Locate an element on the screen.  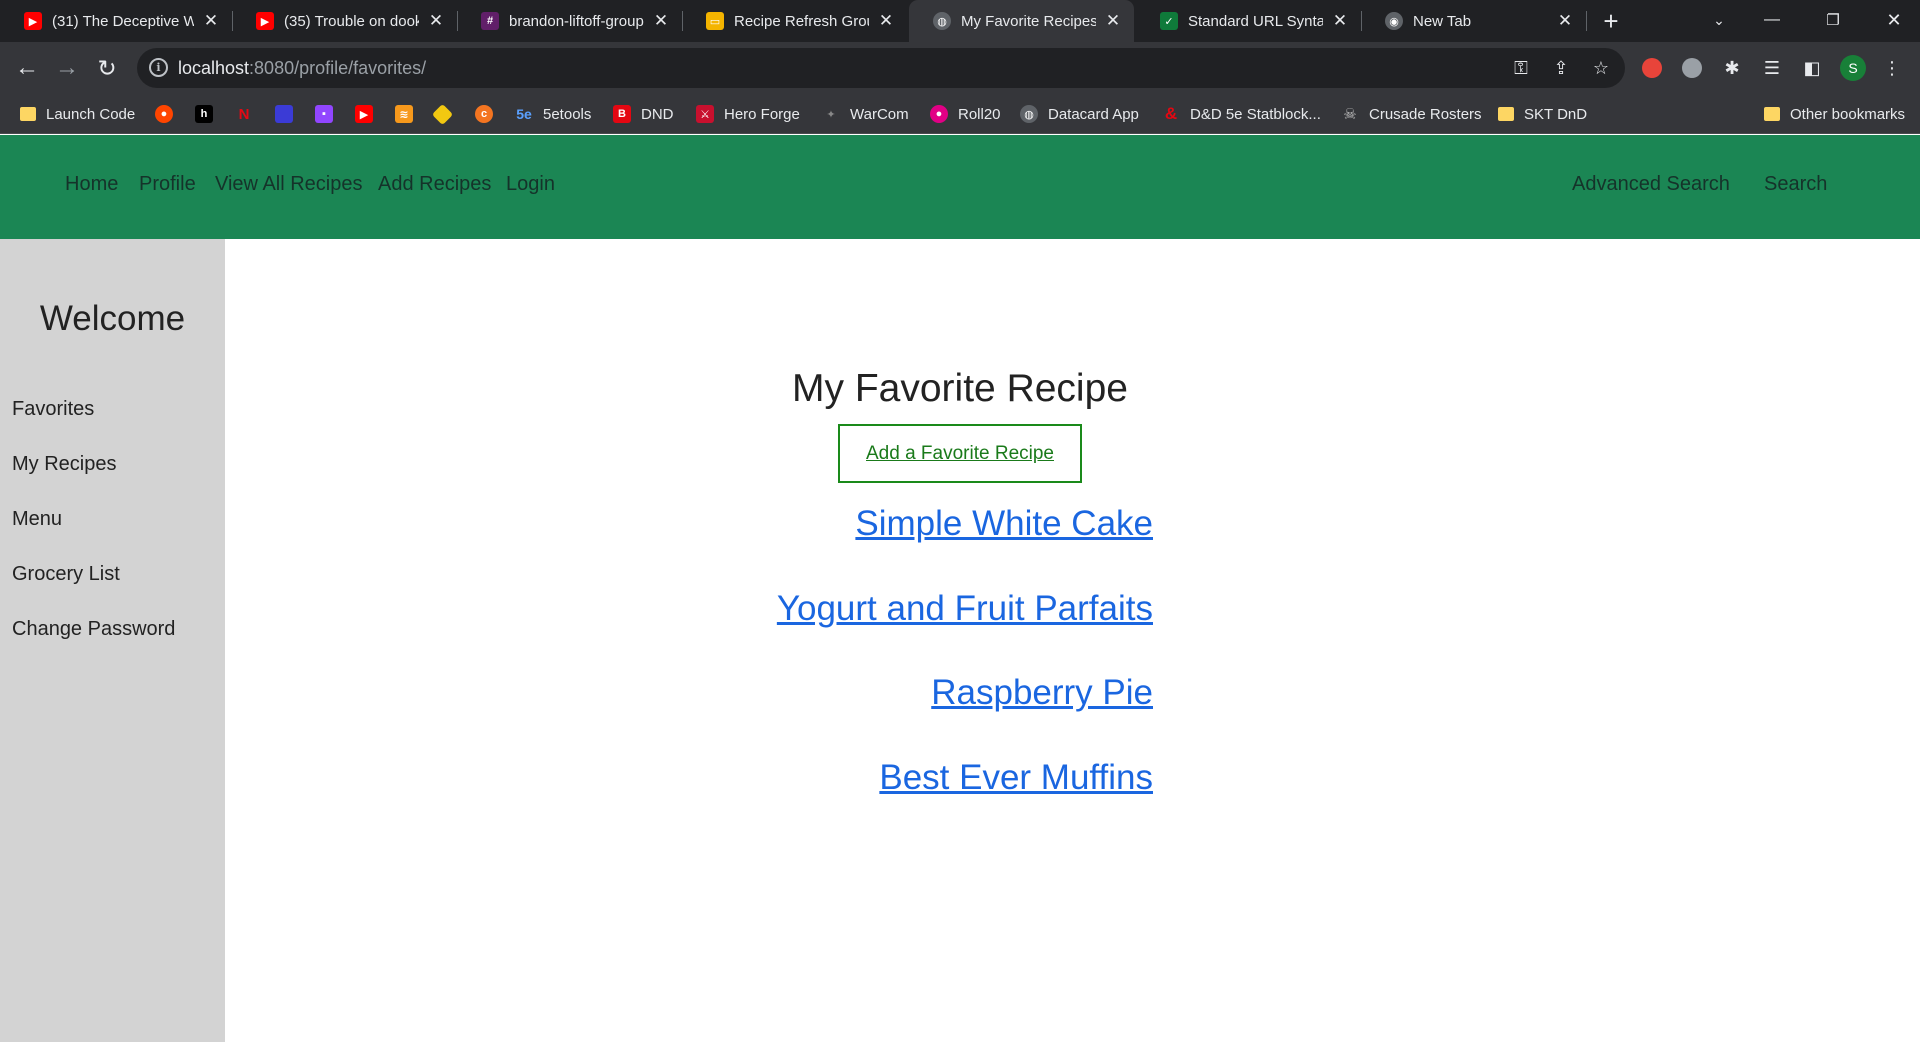
bookmark-audible: ≋ is located at coordinates (404, 114).